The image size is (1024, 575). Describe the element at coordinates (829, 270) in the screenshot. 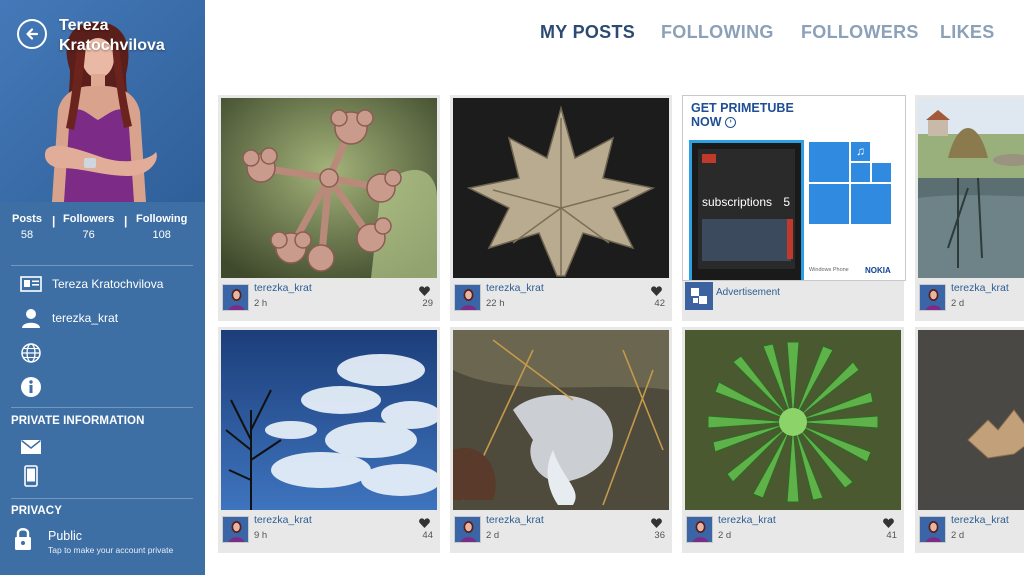

I see `ad-platform: Windows Phone` at that location.